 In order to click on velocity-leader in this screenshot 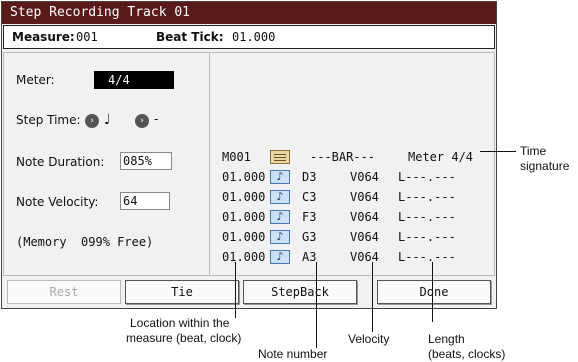, I will do `click(372, 297)`.